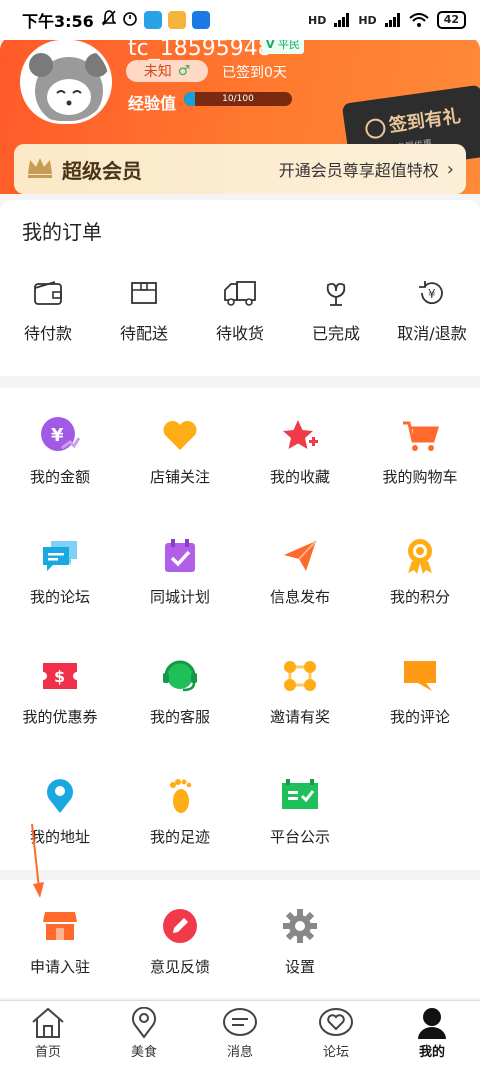 The image size is (480, 1067). What do you see at coordinates (144, 1034) in the screenshot?
I see `tab-food: 美食` at bounding box center [144, 1034].